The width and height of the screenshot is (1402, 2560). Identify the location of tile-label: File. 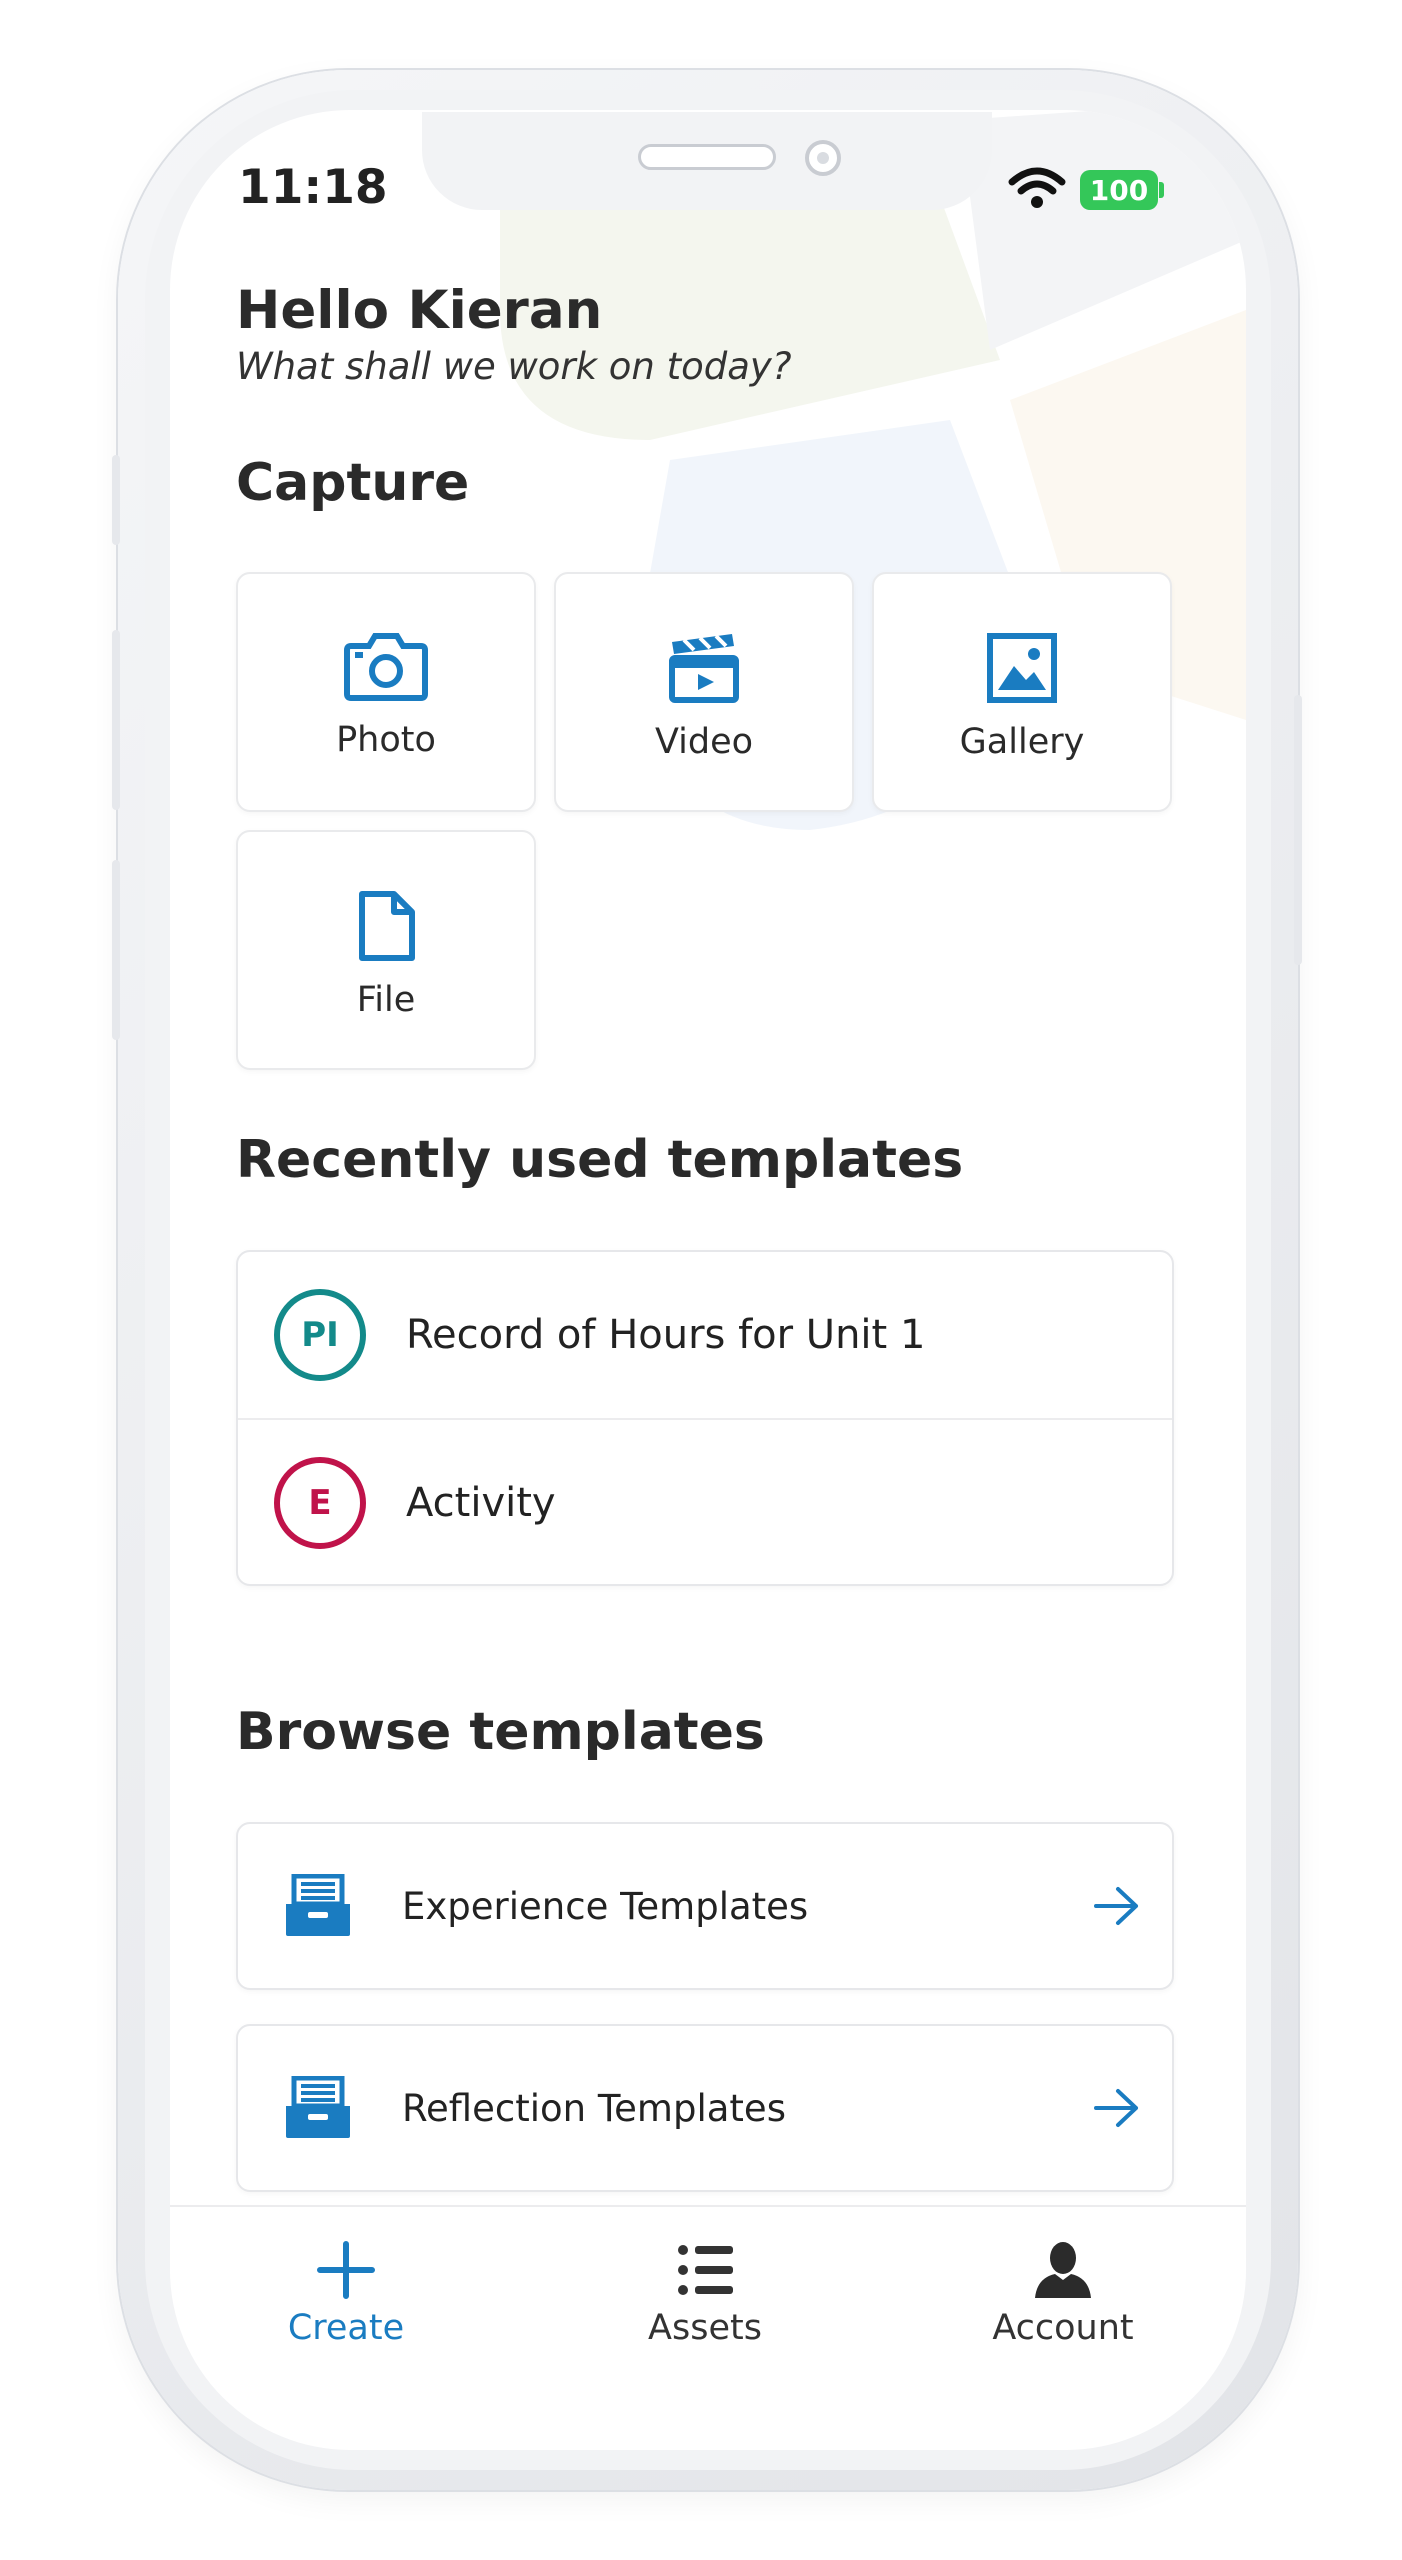
(386, 1000).